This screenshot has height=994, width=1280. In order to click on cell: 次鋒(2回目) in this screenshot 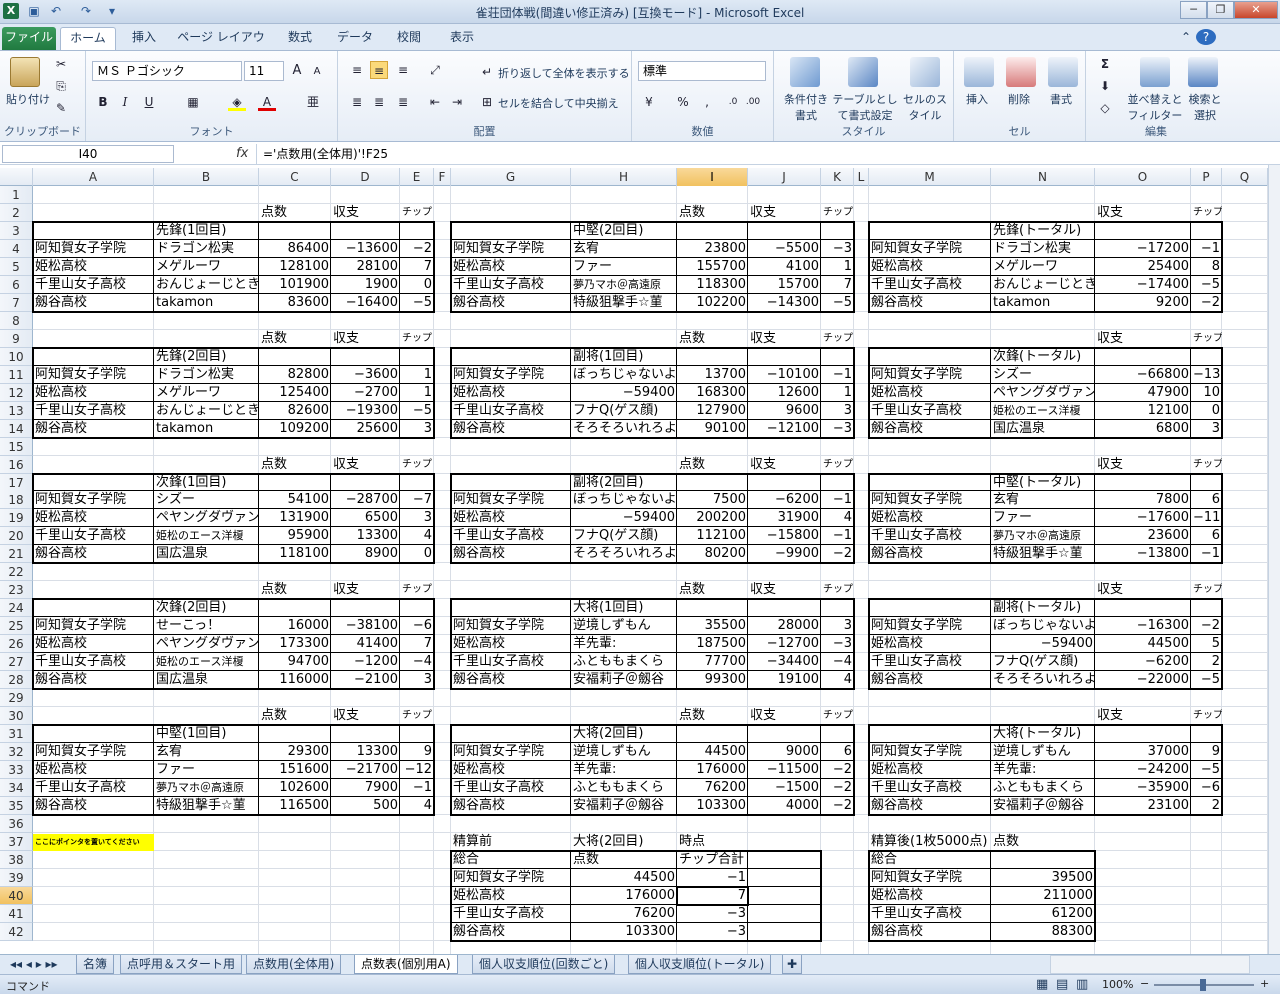, I will do `click(206, 608)`.